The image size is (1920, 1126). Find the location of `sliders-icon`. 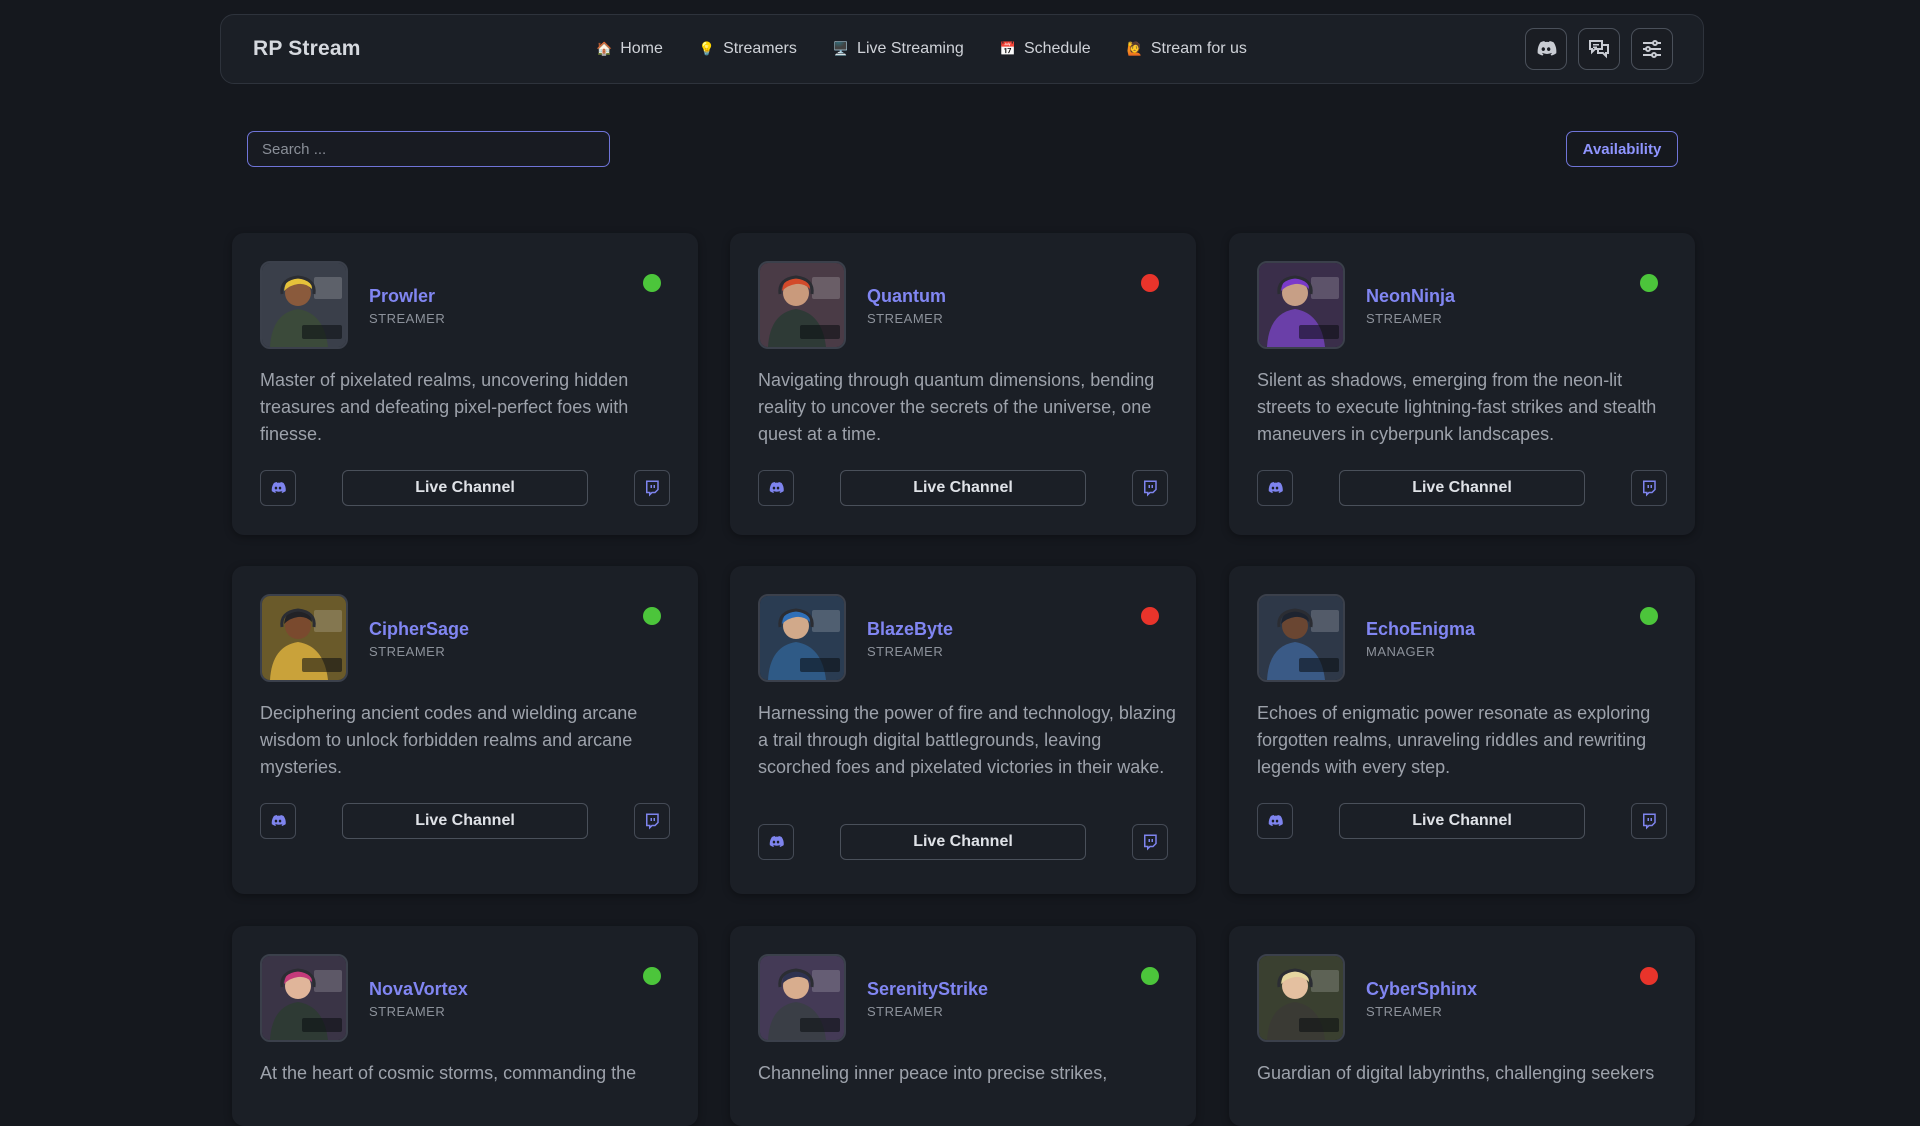

sliders-icon is located at coordinates (1652, 49).